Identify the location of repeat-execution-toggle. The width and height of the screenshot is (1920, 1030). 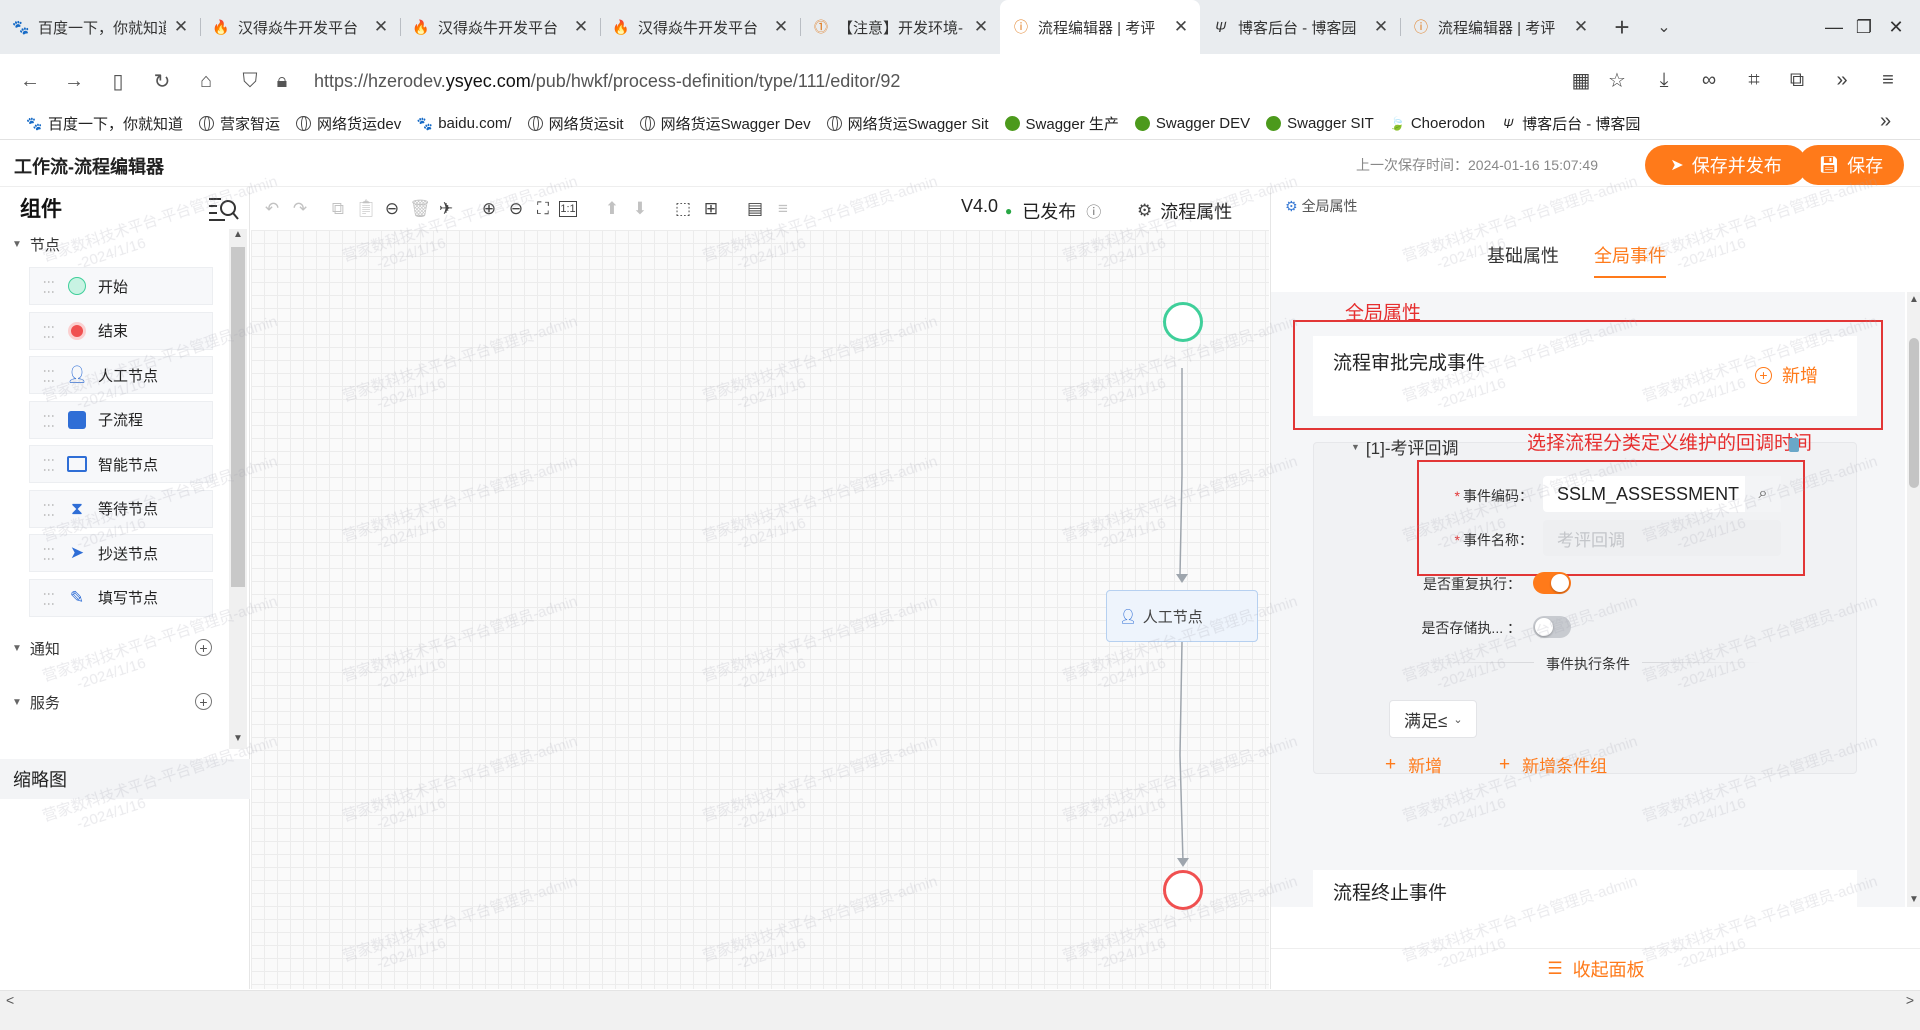
(1552, 583).